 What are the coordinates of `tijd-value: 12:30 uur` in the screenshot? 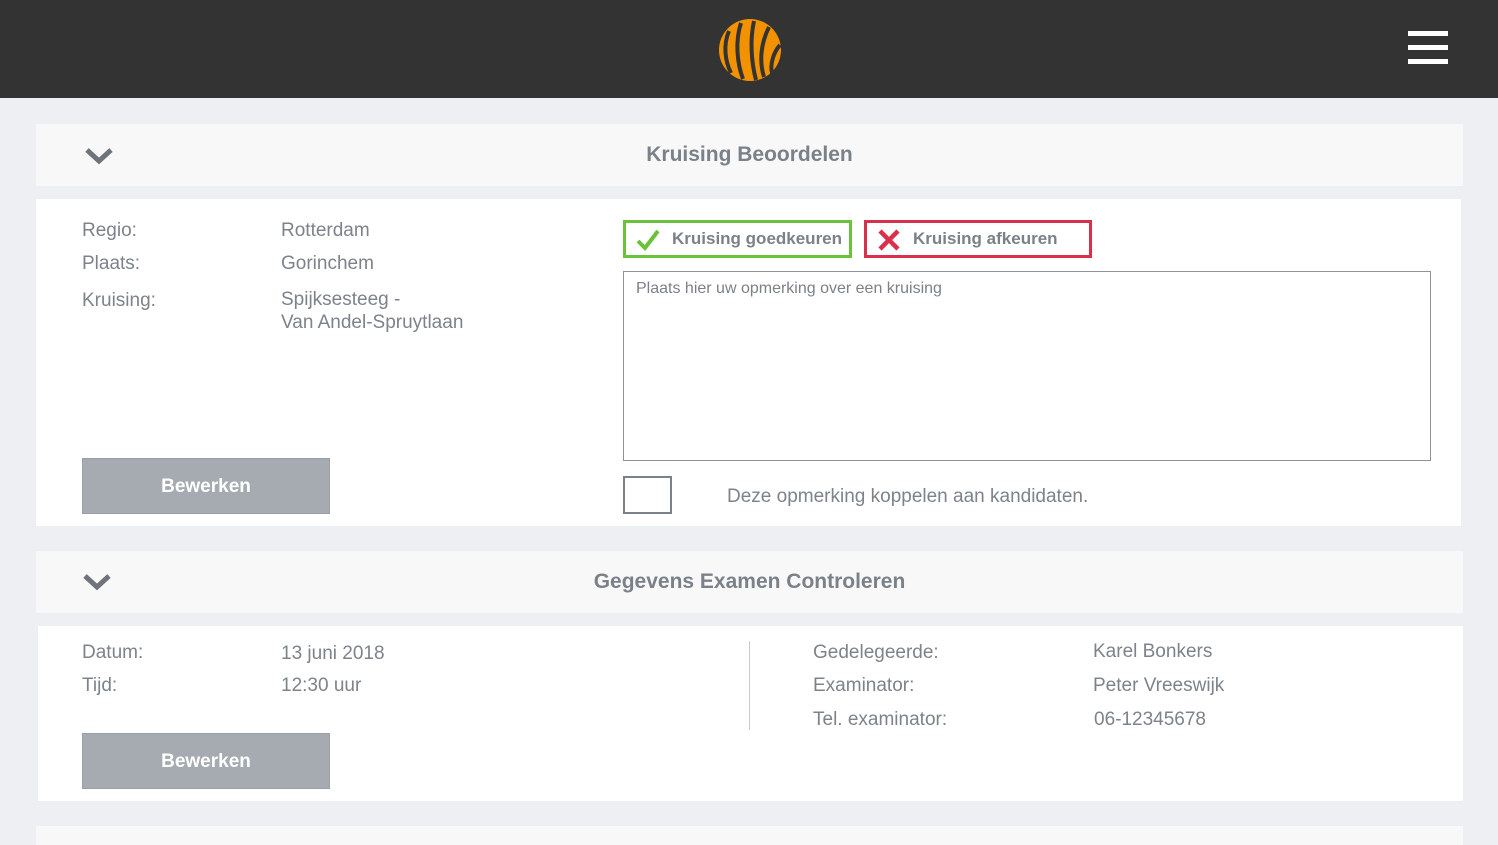 It's located at (321, 685).